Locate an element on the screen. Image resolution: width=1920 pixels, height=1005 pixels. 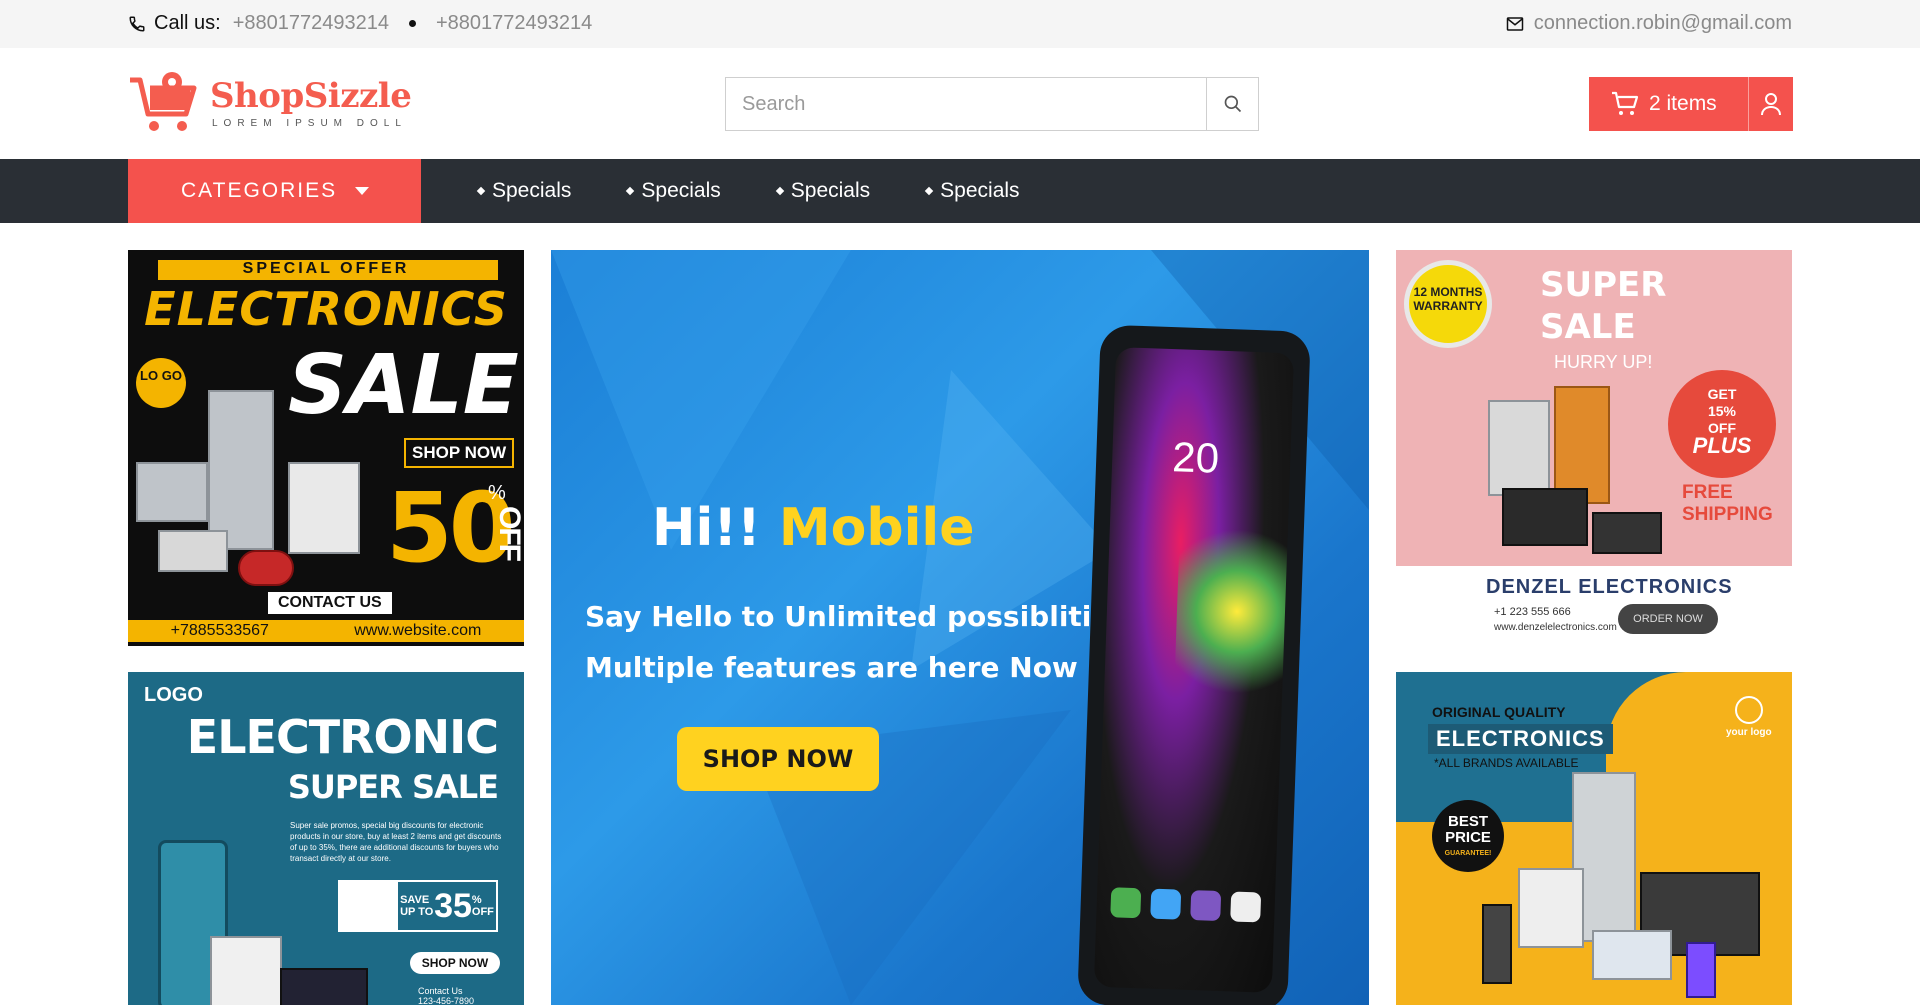
search-bar is located at coordinates (992, 104).